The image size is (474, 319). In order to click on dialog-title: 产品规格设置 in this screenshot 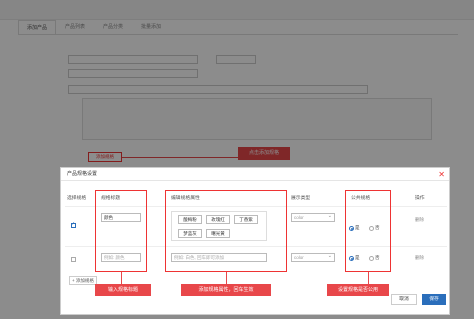, I will do `click(82, 174)`.